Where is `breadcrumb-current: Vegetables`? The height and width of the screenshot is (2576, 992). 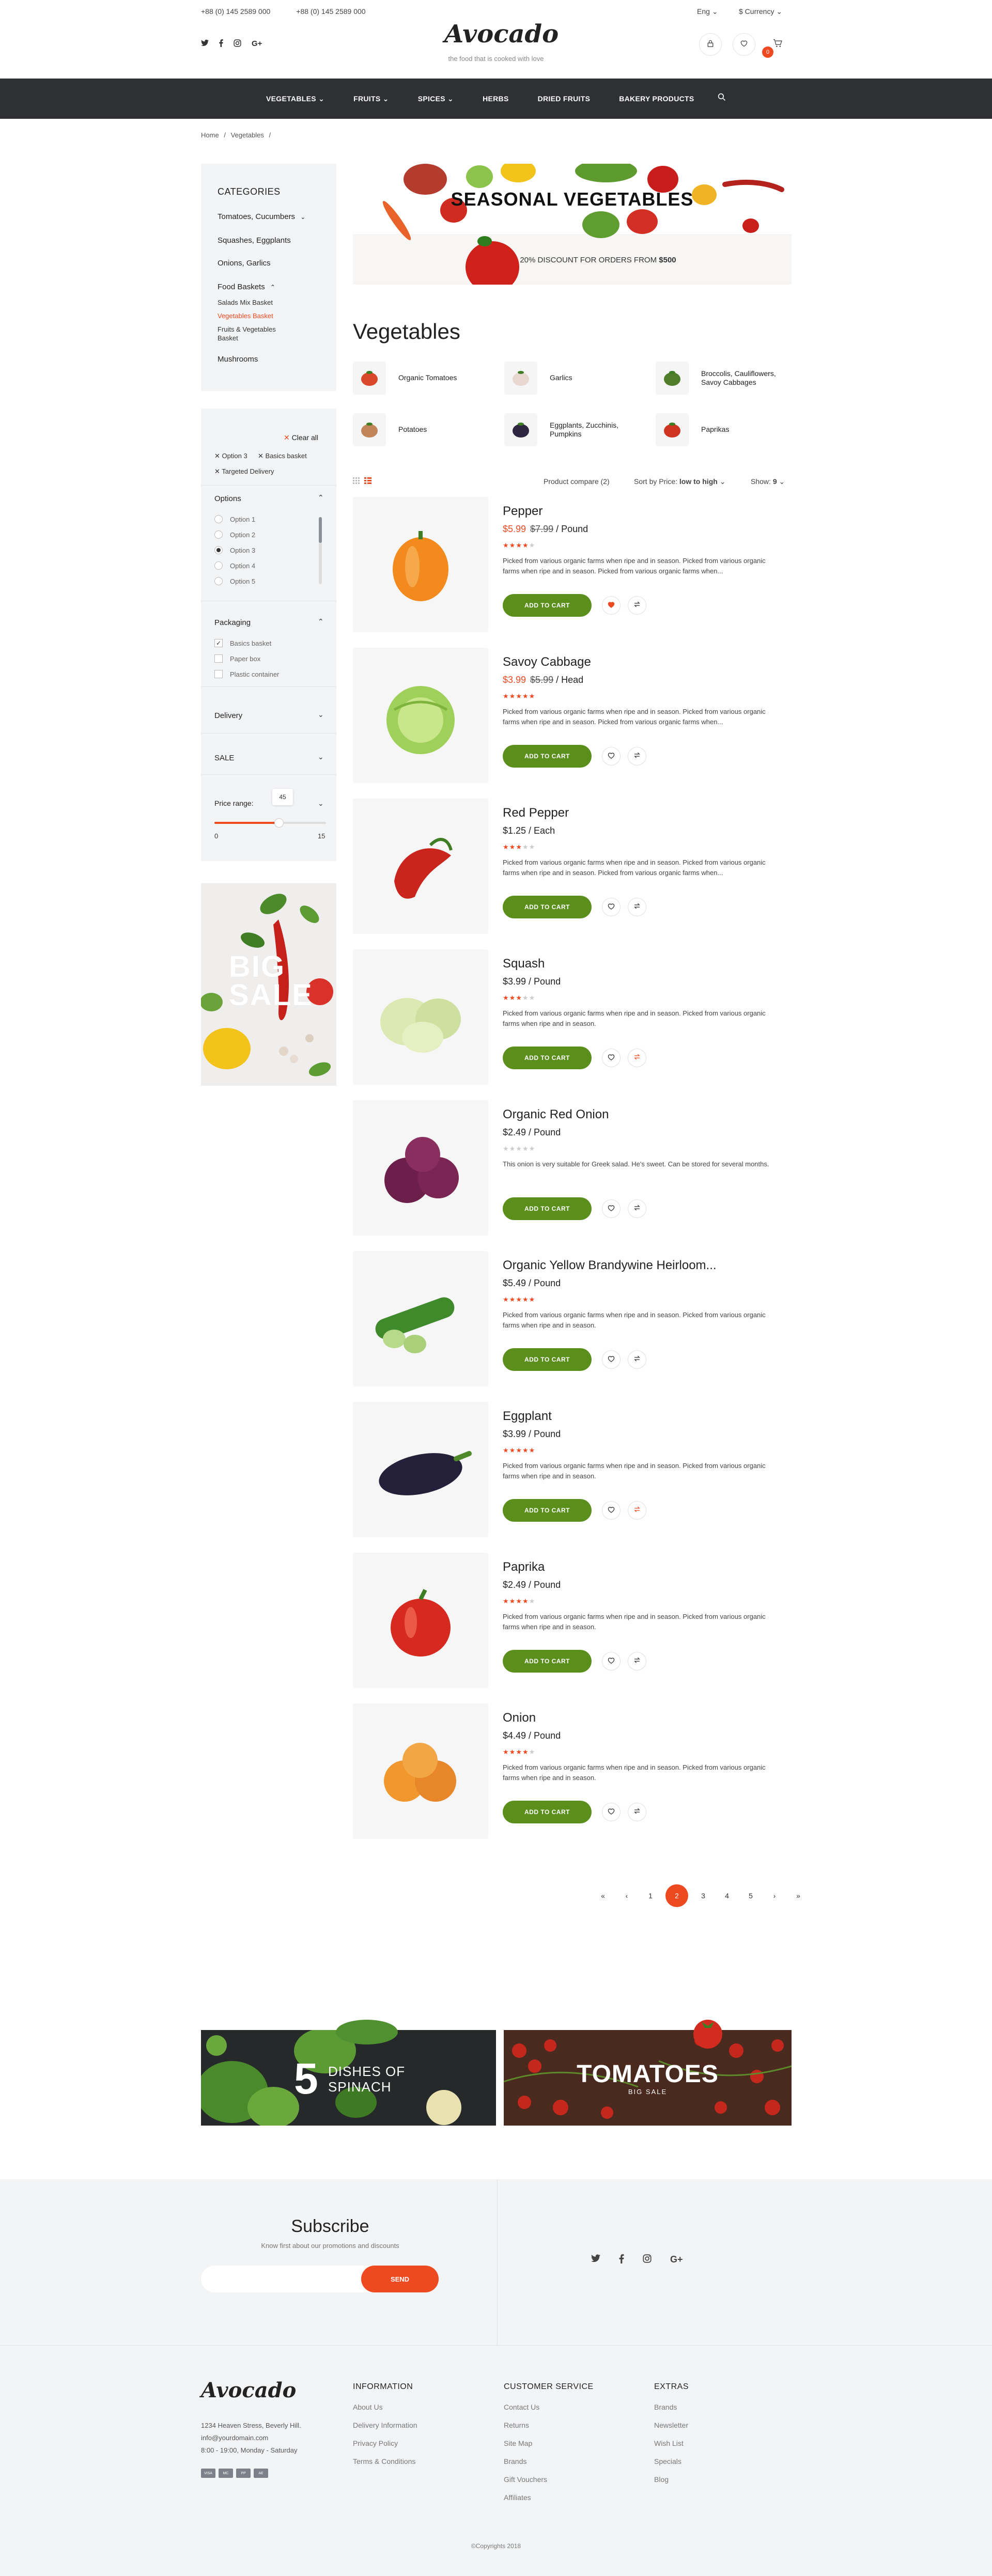
breadcrumb-current: Vegetables is located at coordinates (248, 135).